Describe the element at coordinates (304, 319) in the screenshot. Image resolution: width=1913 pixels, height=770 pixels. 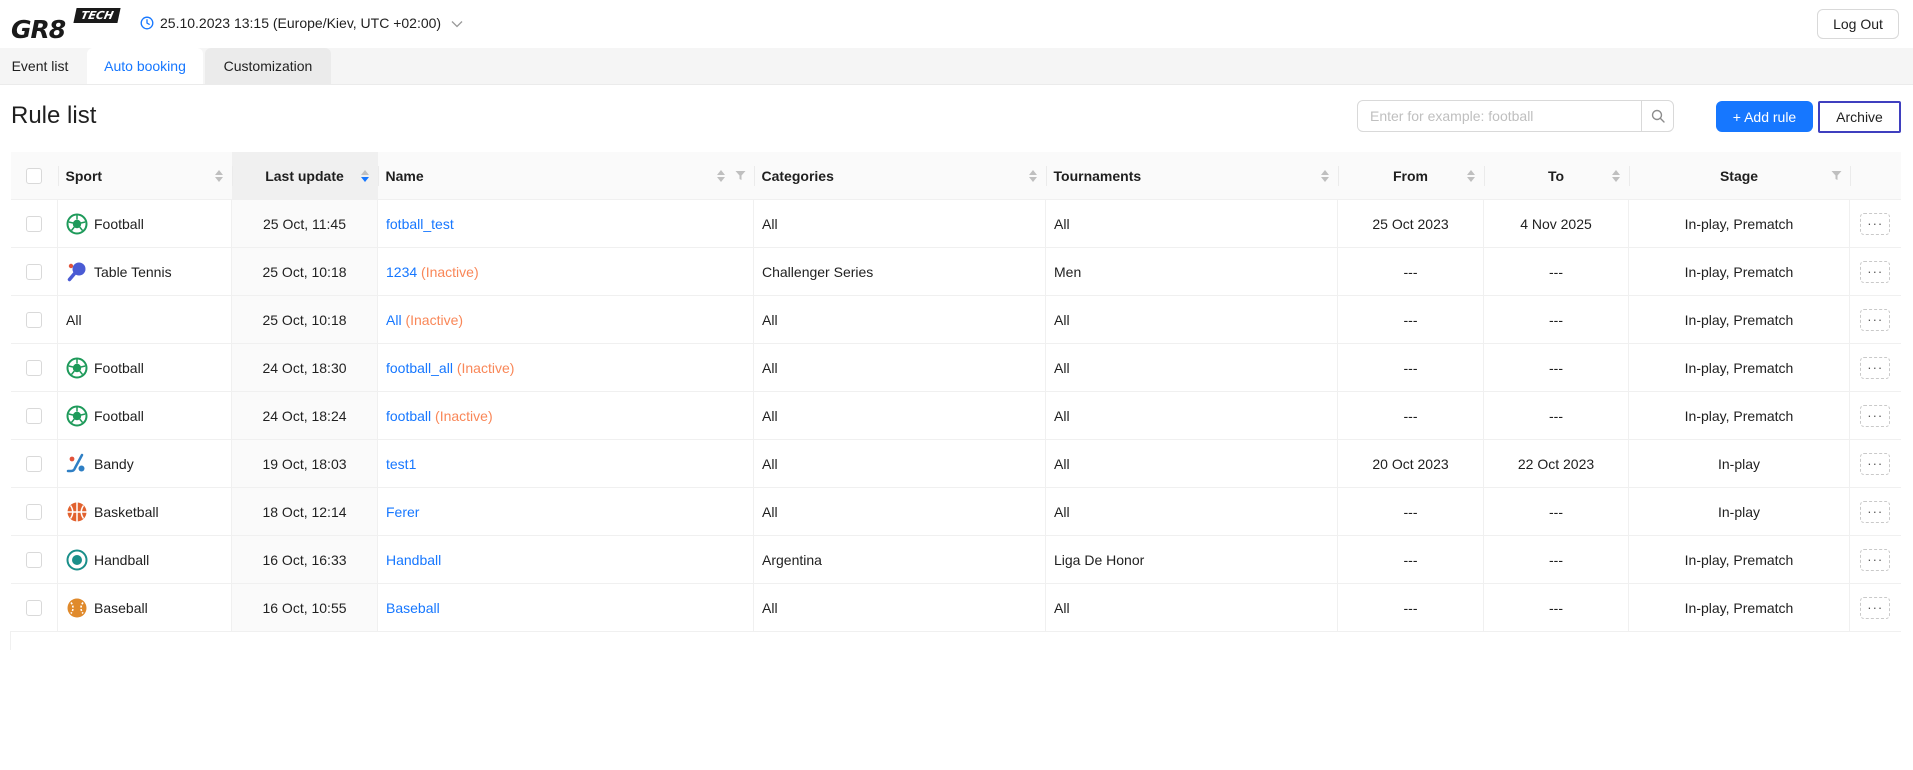
I see `last-update-cell: 25 Oct, 10:18` at that location.